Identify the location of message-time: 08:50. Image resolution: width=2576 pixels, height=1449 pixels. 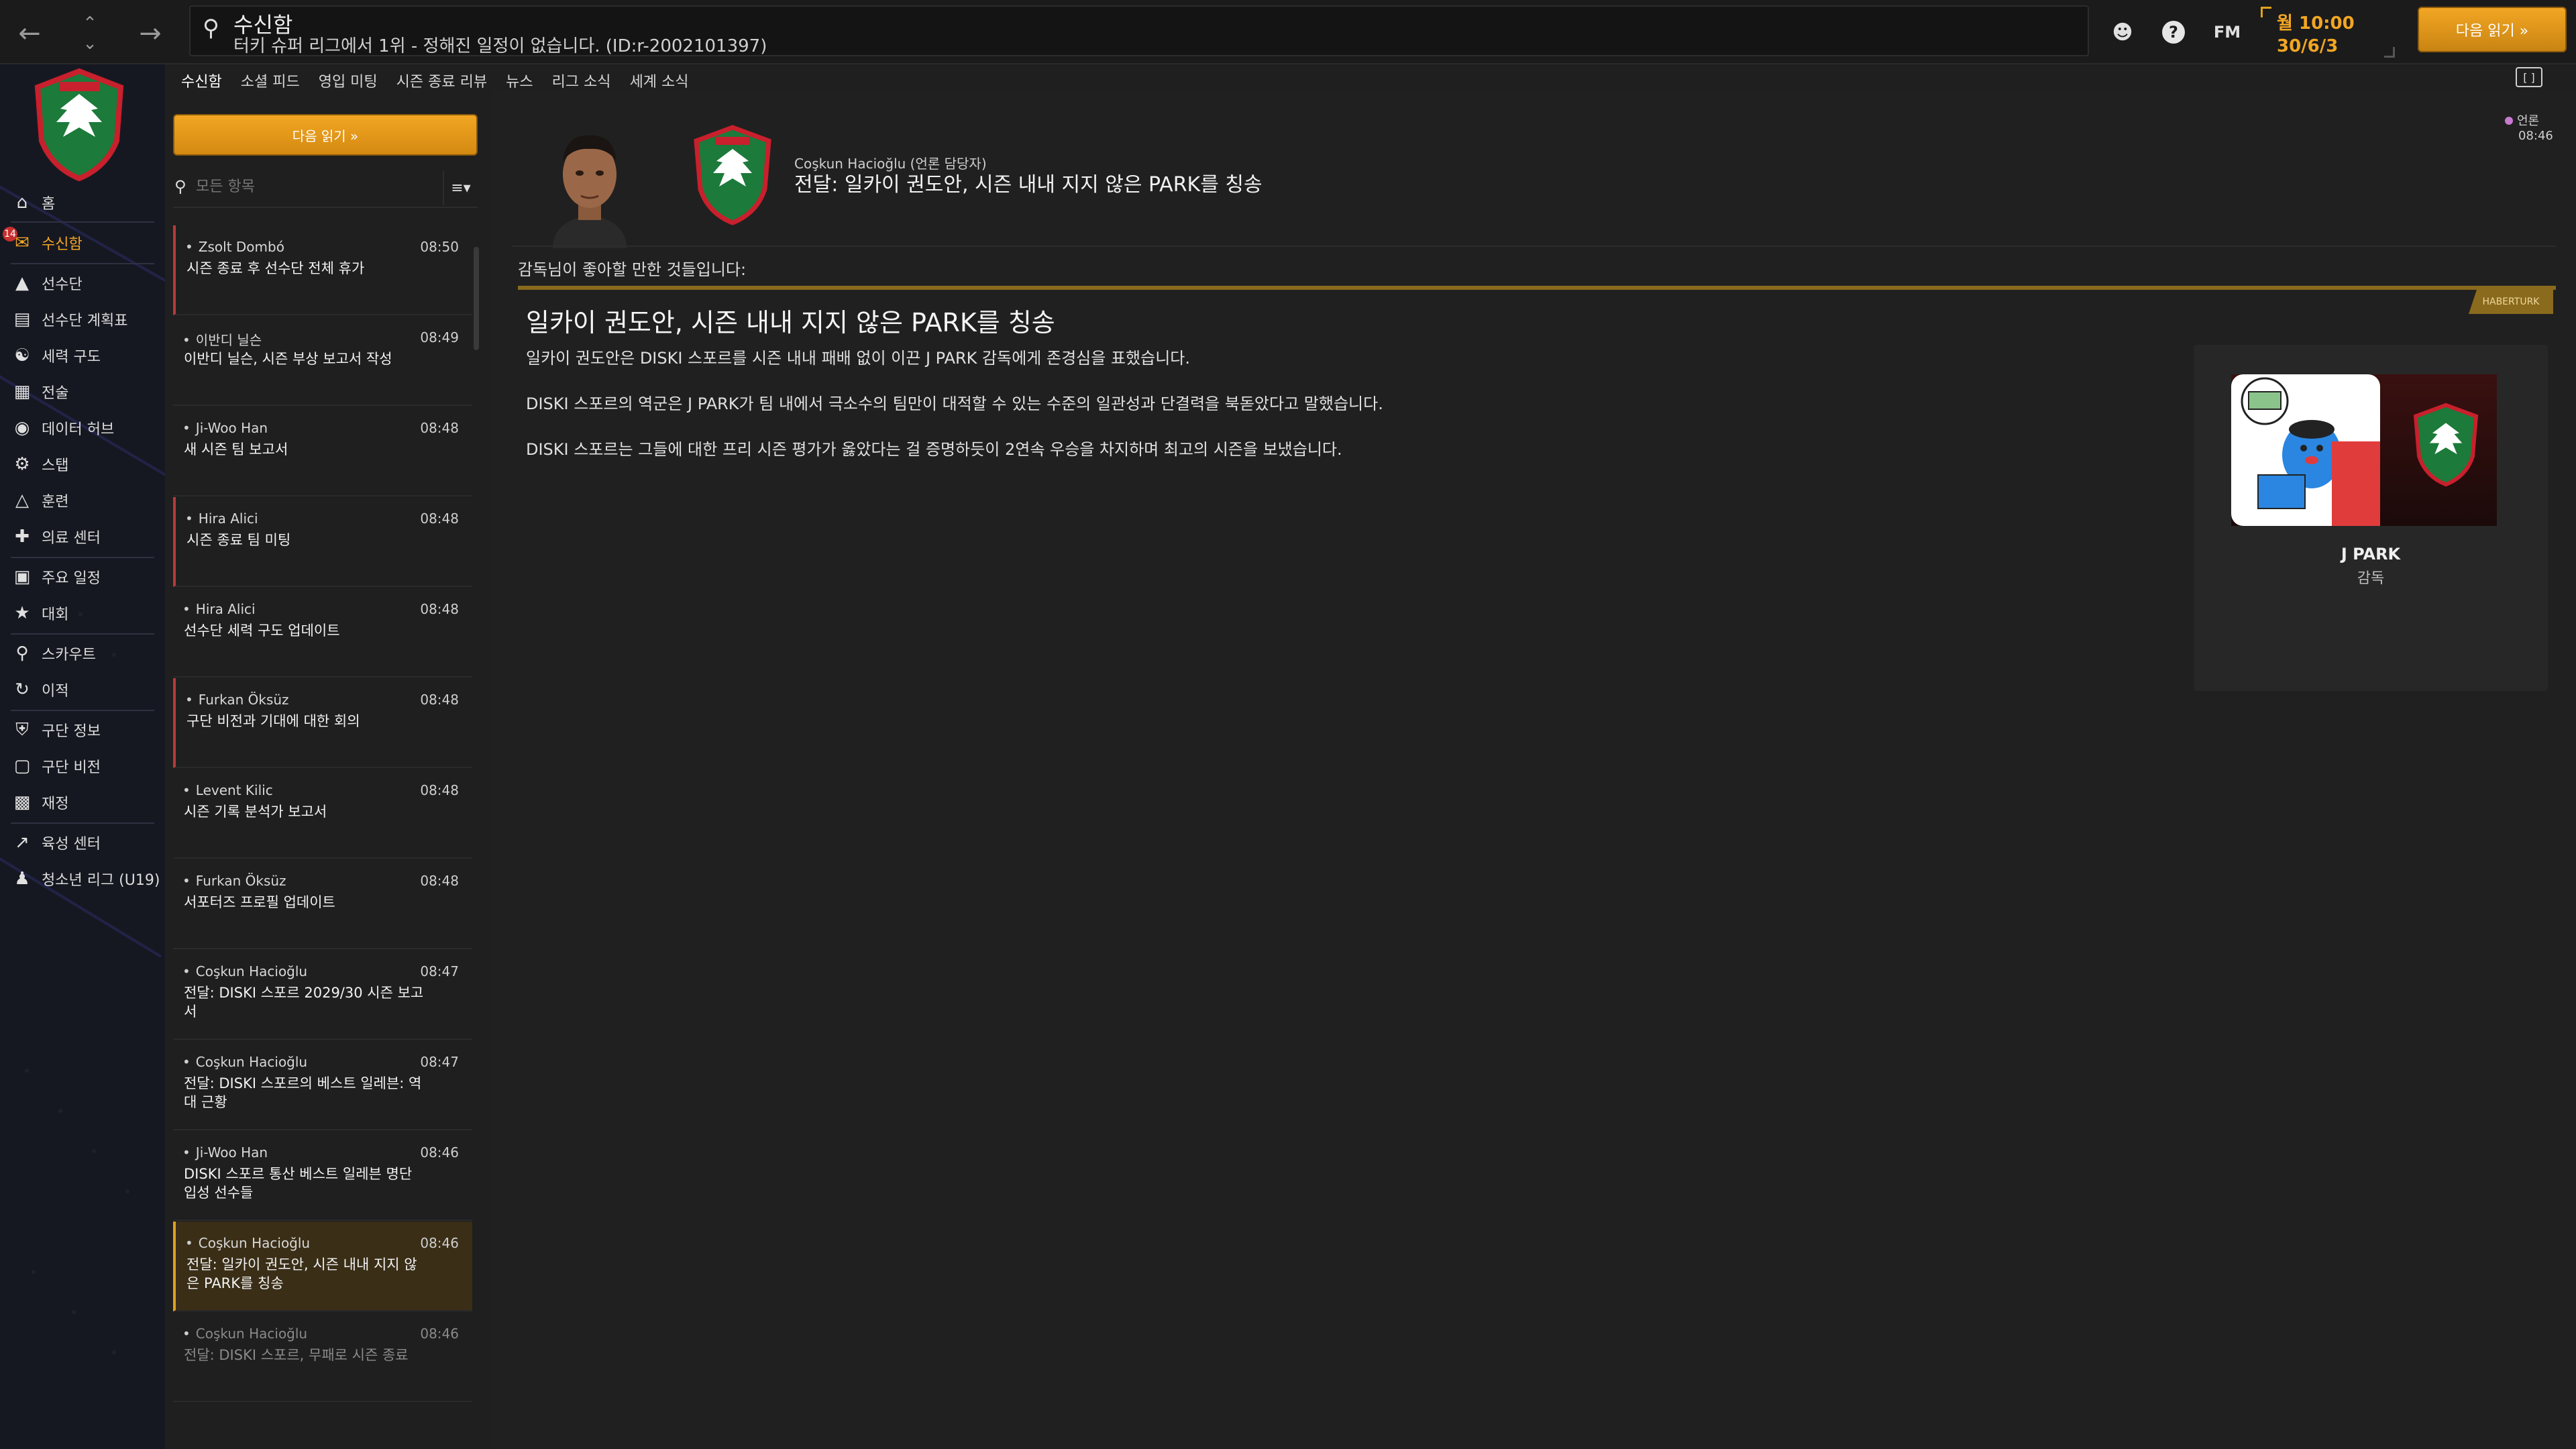
(439, 247).